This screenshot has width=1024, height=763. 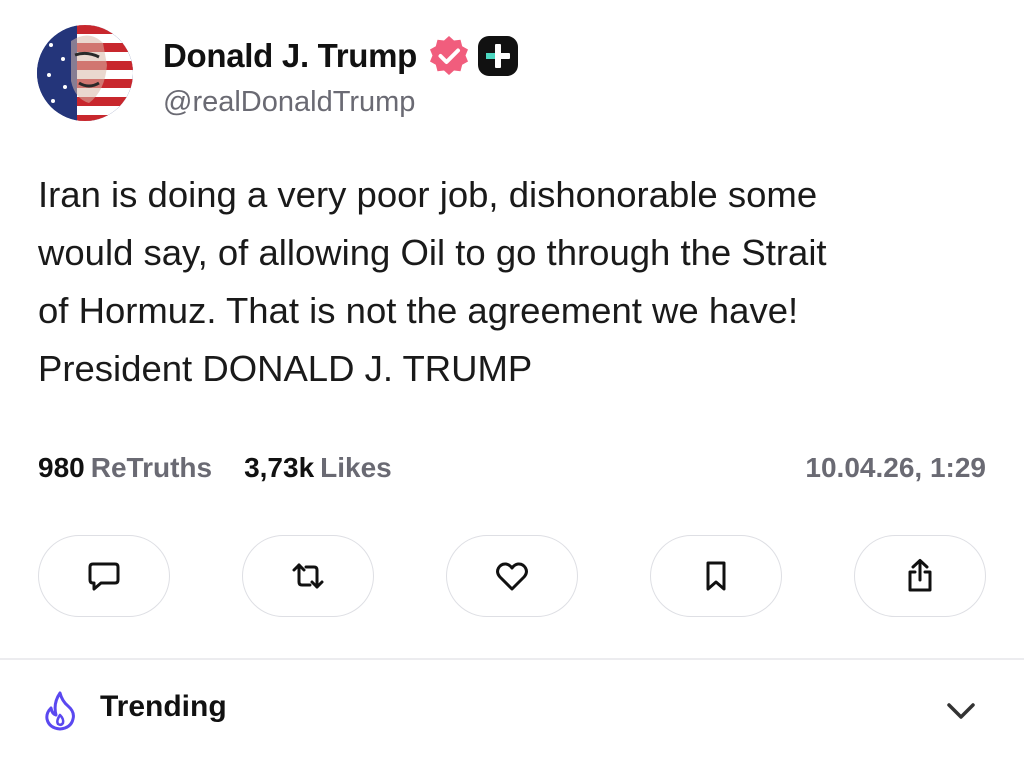 I want to click on display-name: Donald J. Trump, so click(x=290, y=56).